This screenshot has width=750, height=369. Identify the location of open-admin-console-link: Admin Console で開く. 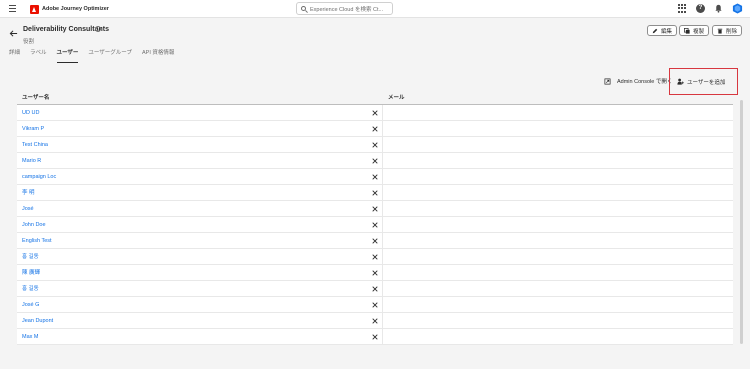
(638, 81).